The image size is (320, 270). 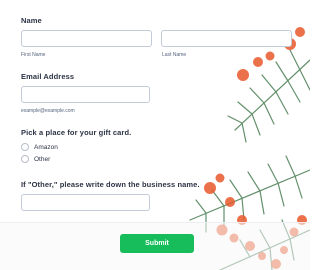 I want to click on last-name-input, so click(x=226, y=38).